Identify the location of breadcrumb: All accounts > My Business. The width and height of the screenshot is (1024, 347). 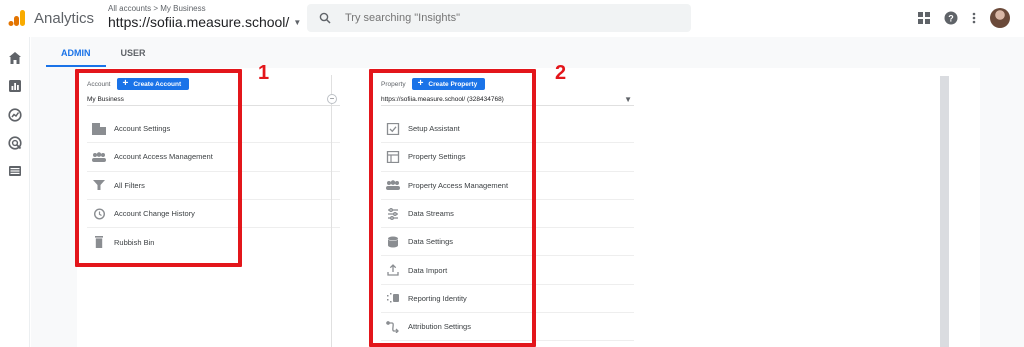
(157, 8).